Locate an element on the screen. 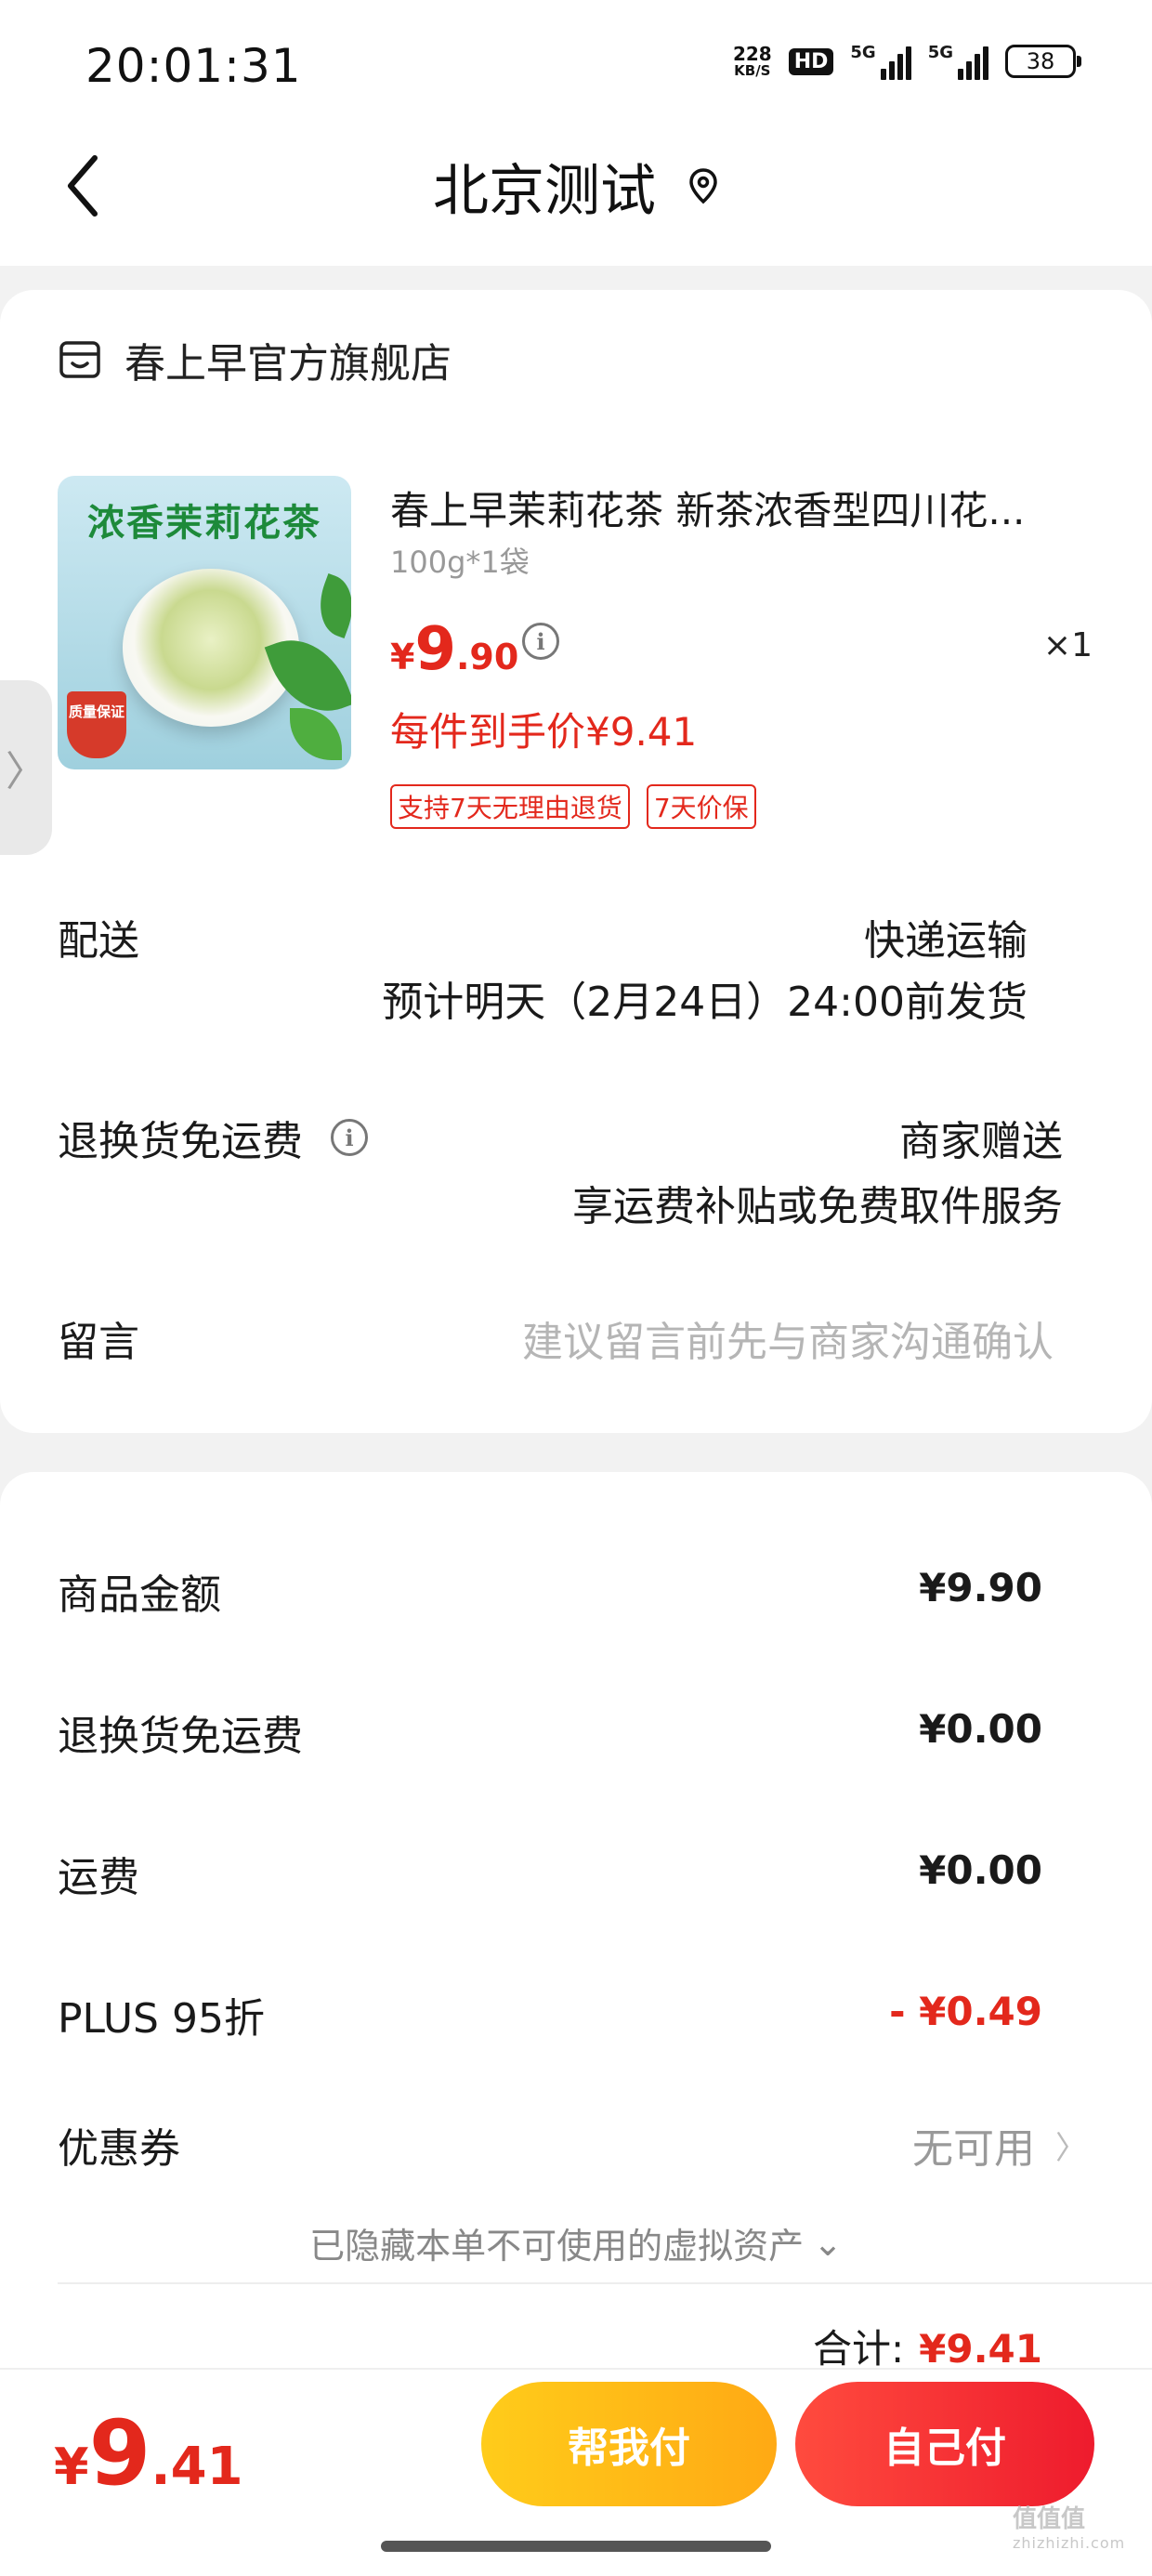  product-quantity: ×1 is located at coordinates (1067, 645).